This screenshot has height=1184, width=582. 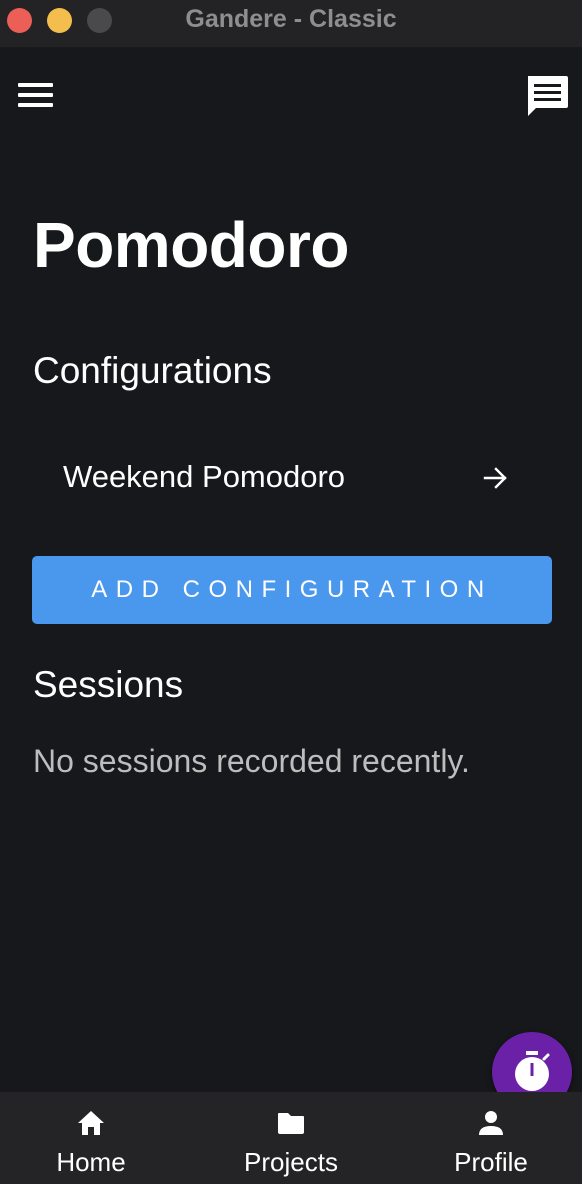 What do you see at coordinates (204, 476) in the screenshot?
I see `configuration-item-label: Weekend Pomodoro` at bounding box center [204, 476].